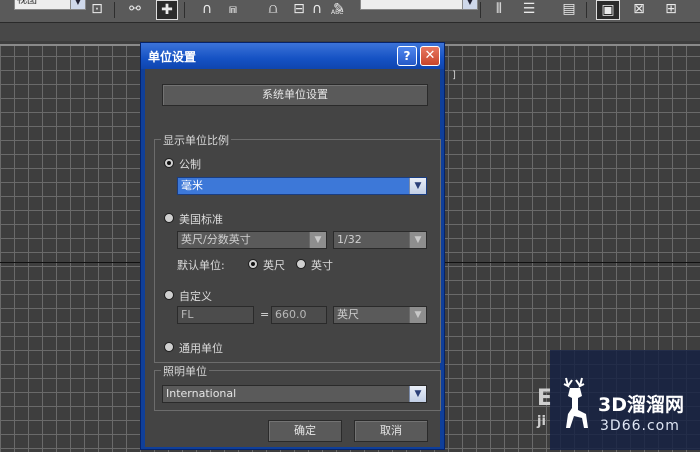 The width and height of the screenshot is (700, 452). What do you see at coordinates (167, 10) in the screenshot?
I see `add-icon: ✚` at bounding box center [167, 10].